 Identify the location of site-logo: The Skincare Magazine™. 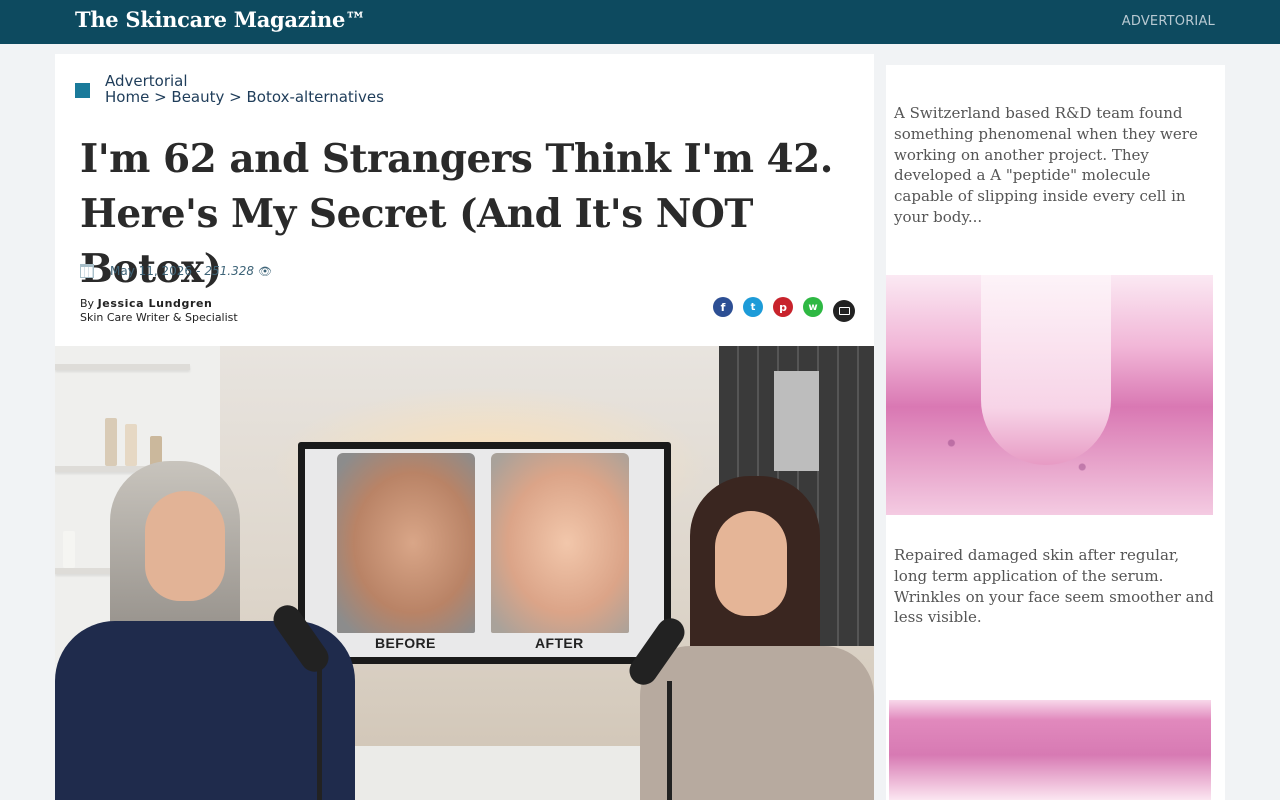
(220, 19).